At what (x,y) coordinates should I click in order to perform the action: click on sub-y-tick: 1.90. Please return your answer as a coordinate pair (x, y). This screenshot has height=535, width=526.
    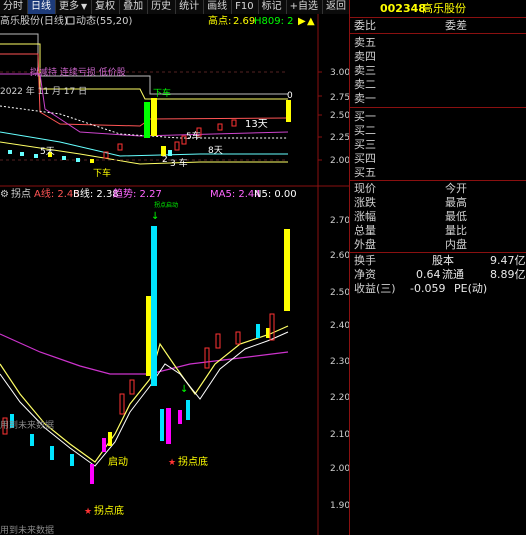
    Looking at the image, I should click on (339, 506).